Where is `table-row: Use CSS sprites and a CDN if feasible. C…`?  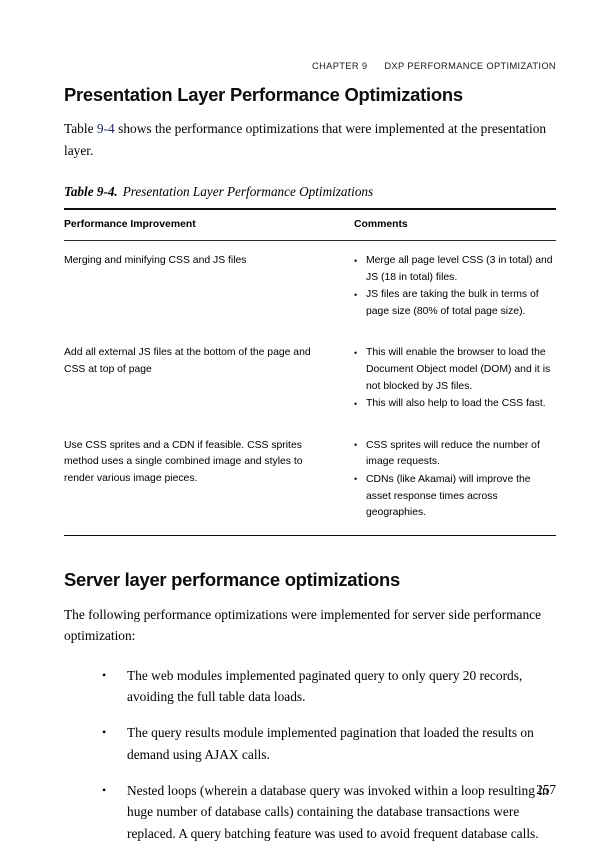 table-row: Use CSS sprites and a CDN if feasible. C… is located at coordinates (310, 480).